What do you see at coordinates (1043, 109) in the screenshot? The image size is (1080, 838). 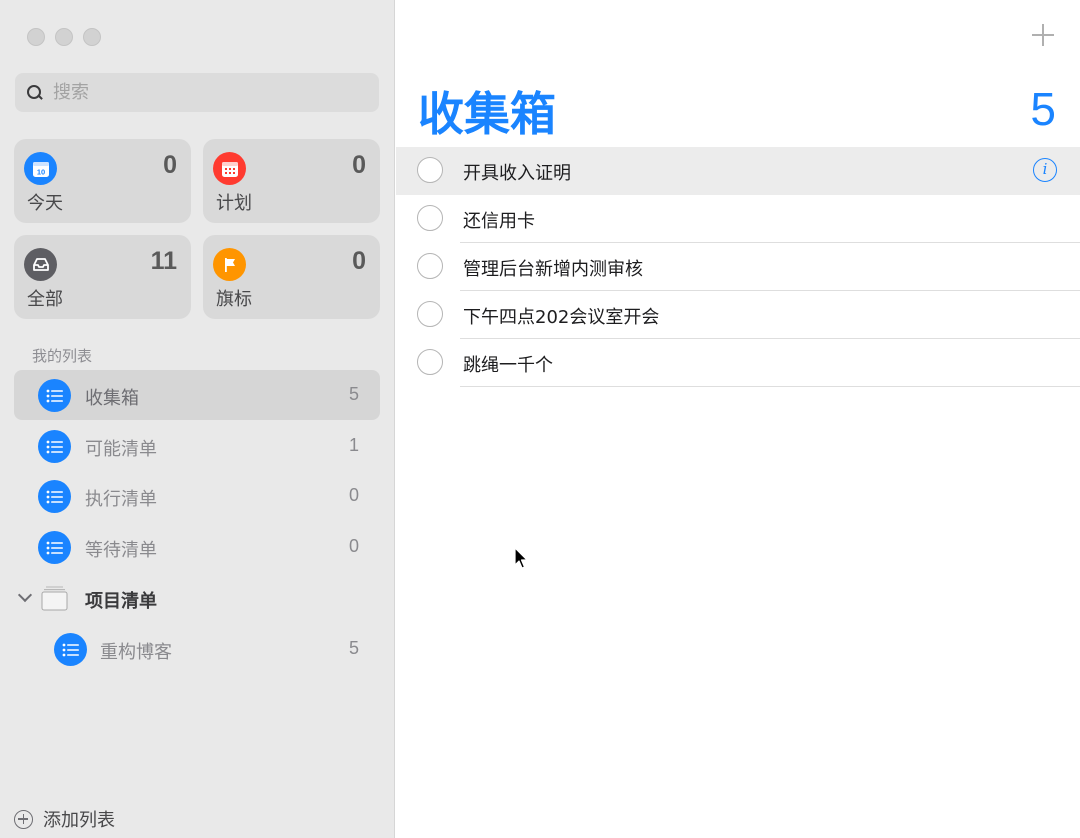 I see `reminder-count: 5` at bounding box center [1043, 109].